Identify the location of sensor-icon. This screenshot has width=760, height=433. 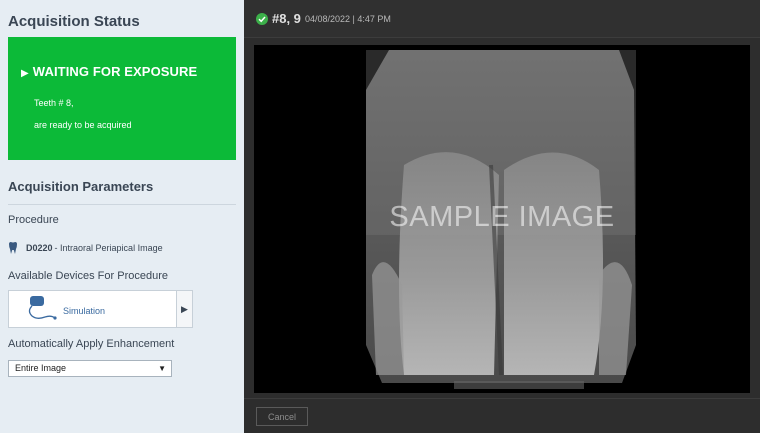
(42, 308).